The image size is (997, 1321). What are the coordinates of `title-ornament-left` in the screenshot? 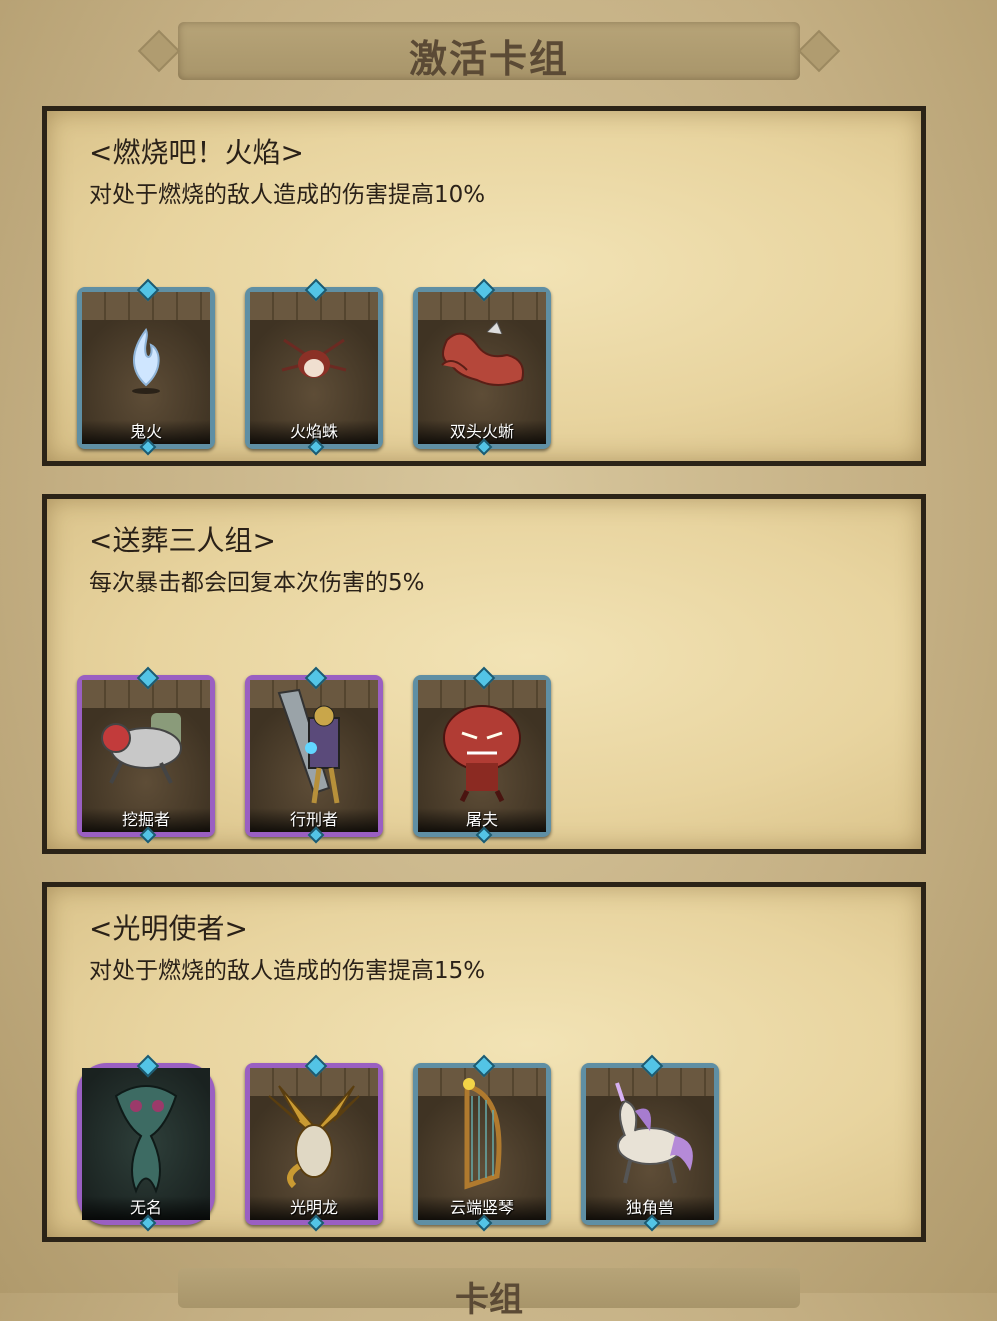 It's located at (159, 51).